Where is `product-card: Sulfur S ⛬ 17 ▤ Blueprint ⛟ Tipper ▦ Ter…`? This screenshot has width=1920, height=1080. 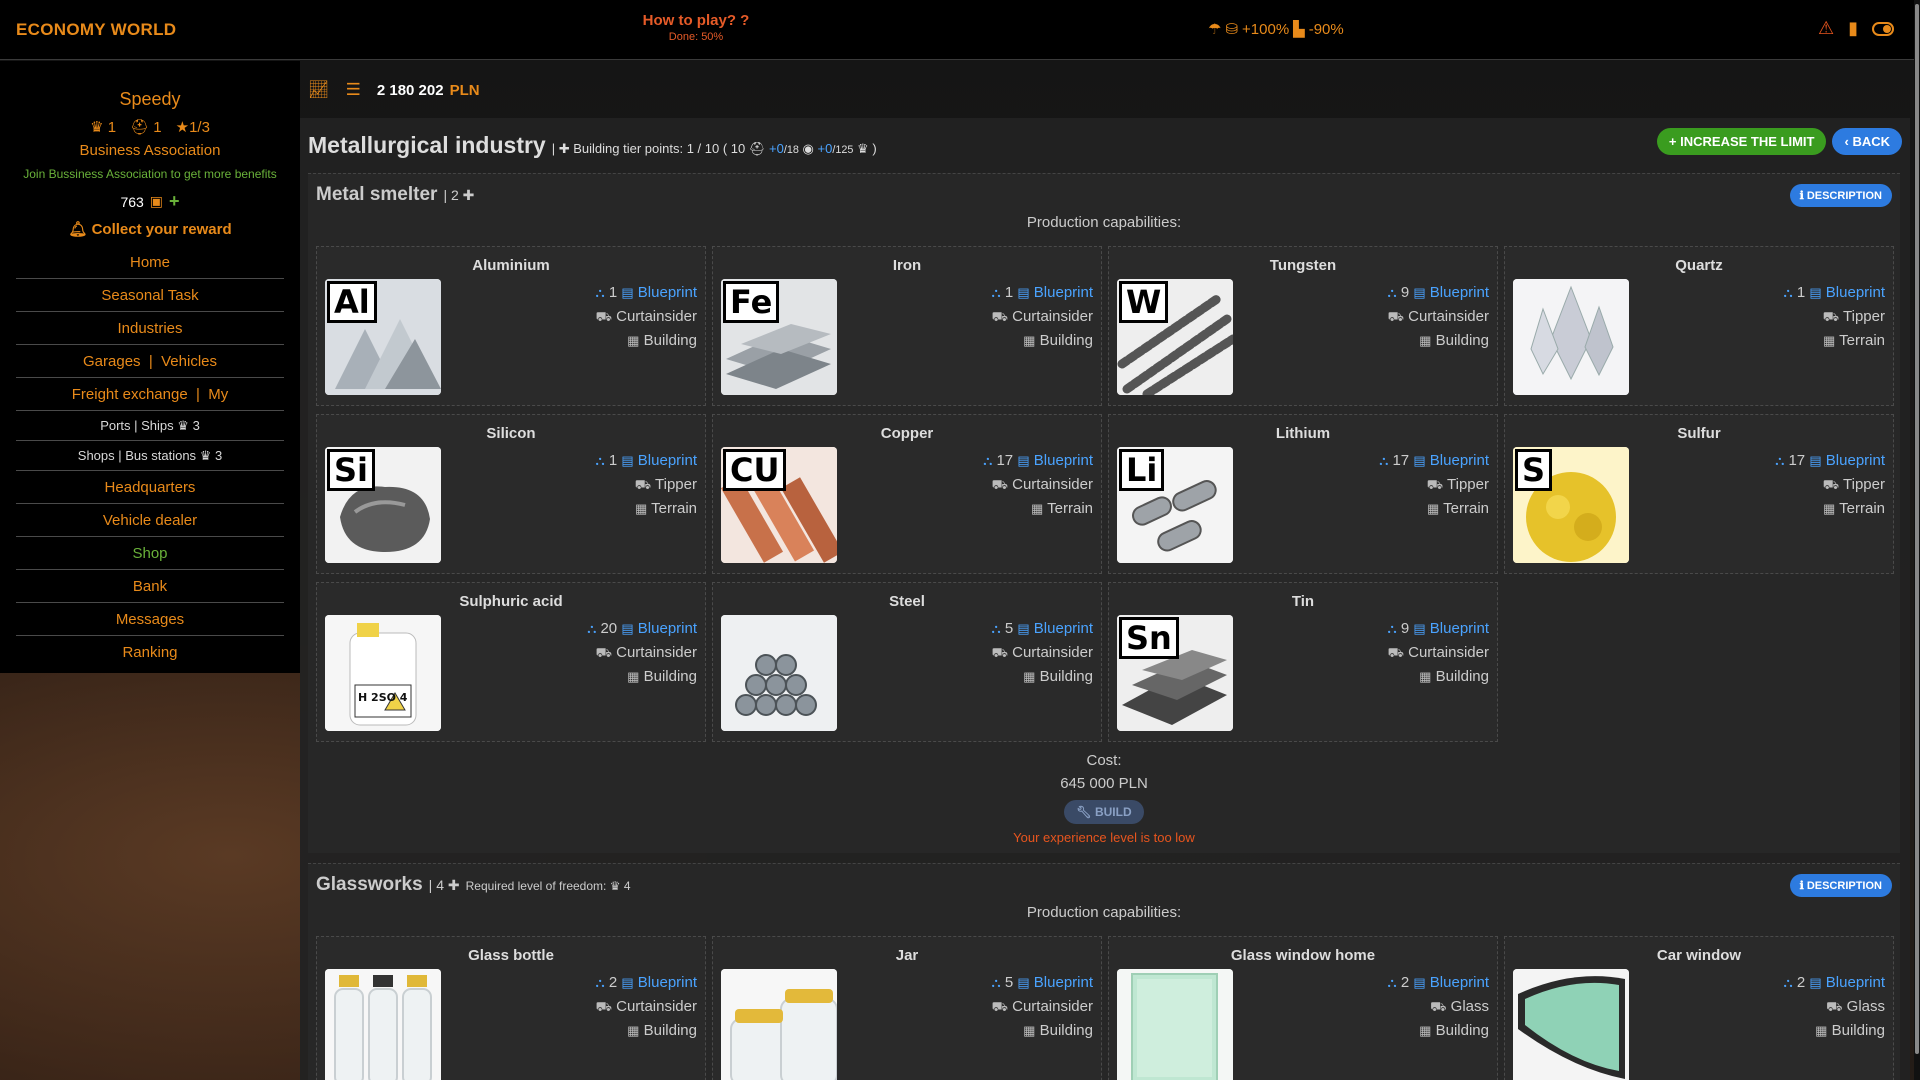 product-card: Sulfur S ⛬ 17 ▤ Blueprint ⛟ Tipper ▦ Ter… is located at coordinates (1699, 494).